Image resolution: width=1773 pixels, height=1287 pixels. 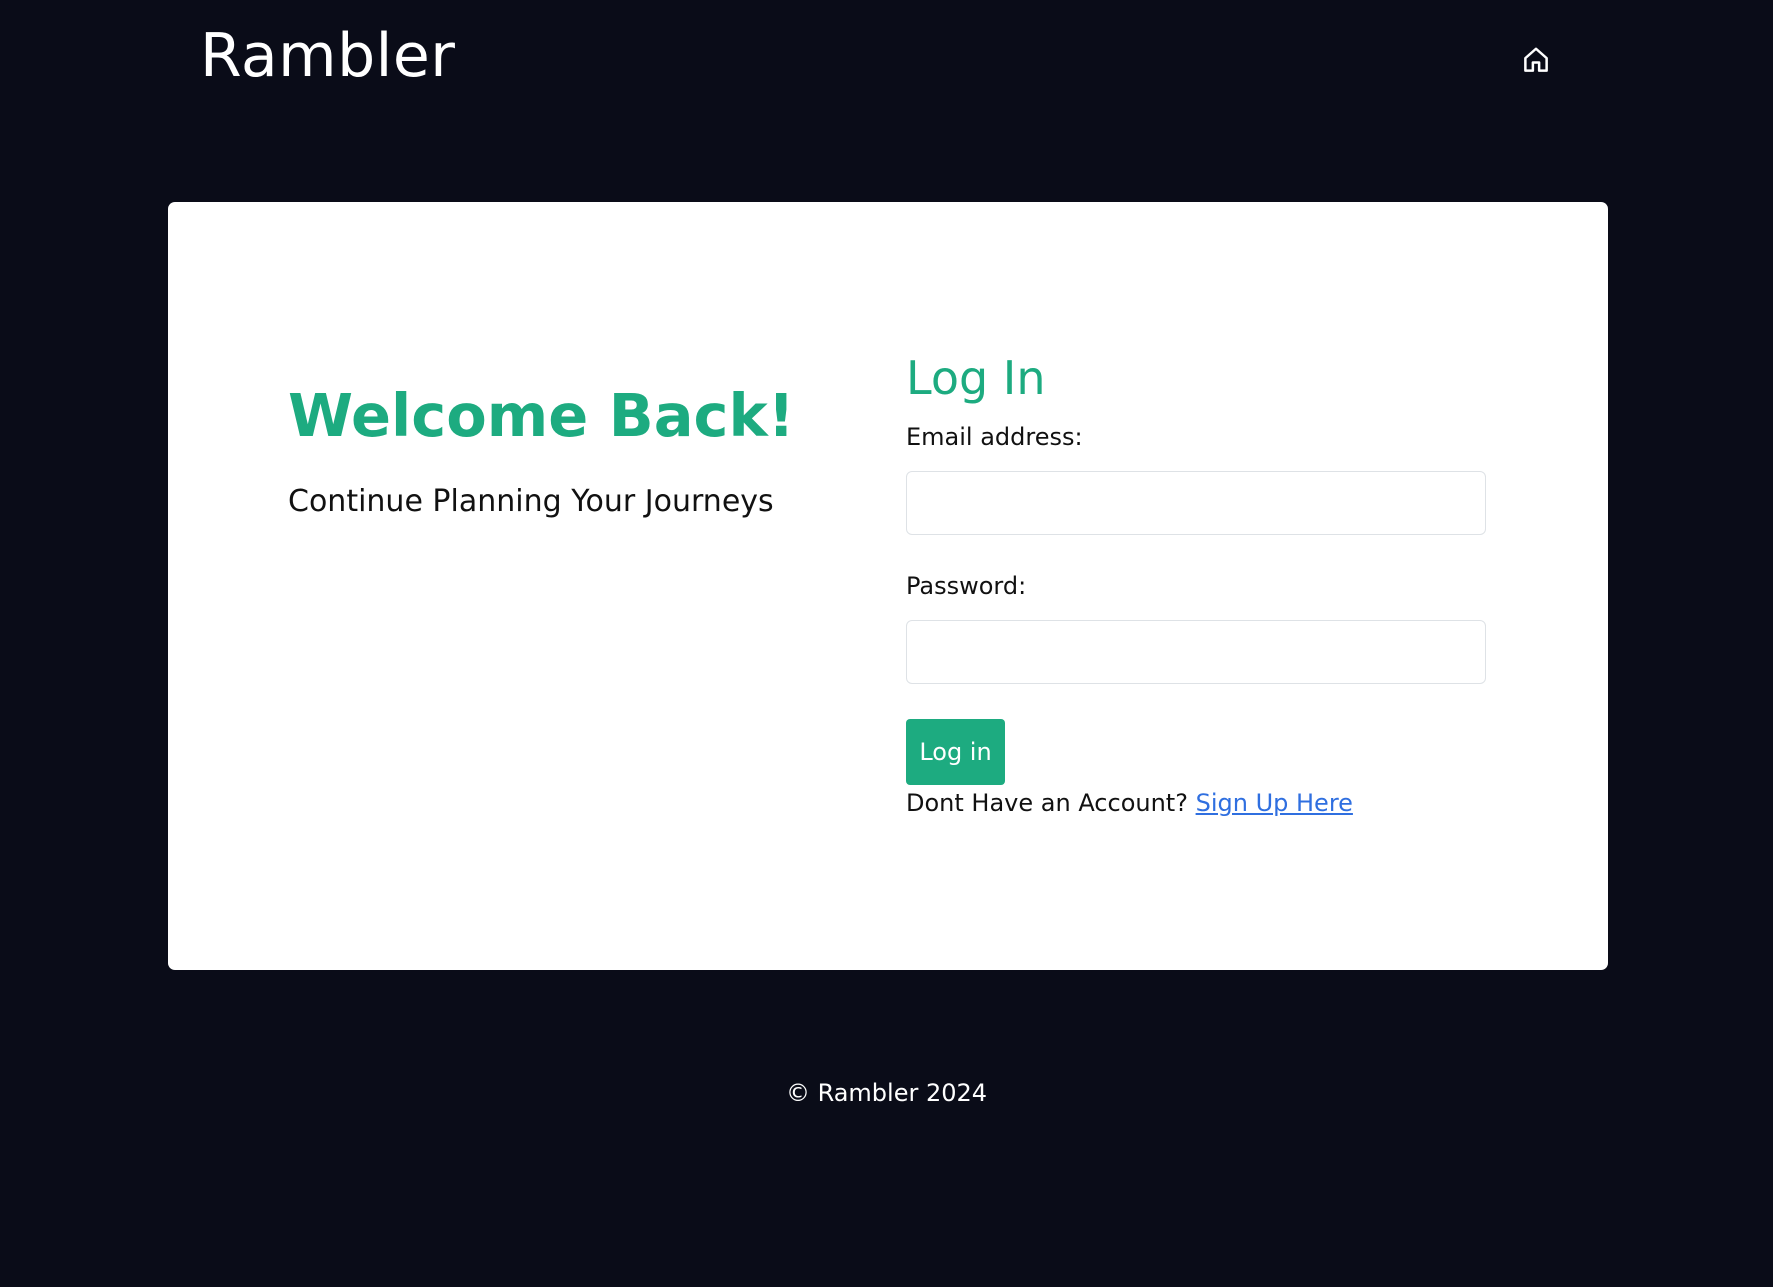 I want to click on home-icon, so click(x=1536, y=62).